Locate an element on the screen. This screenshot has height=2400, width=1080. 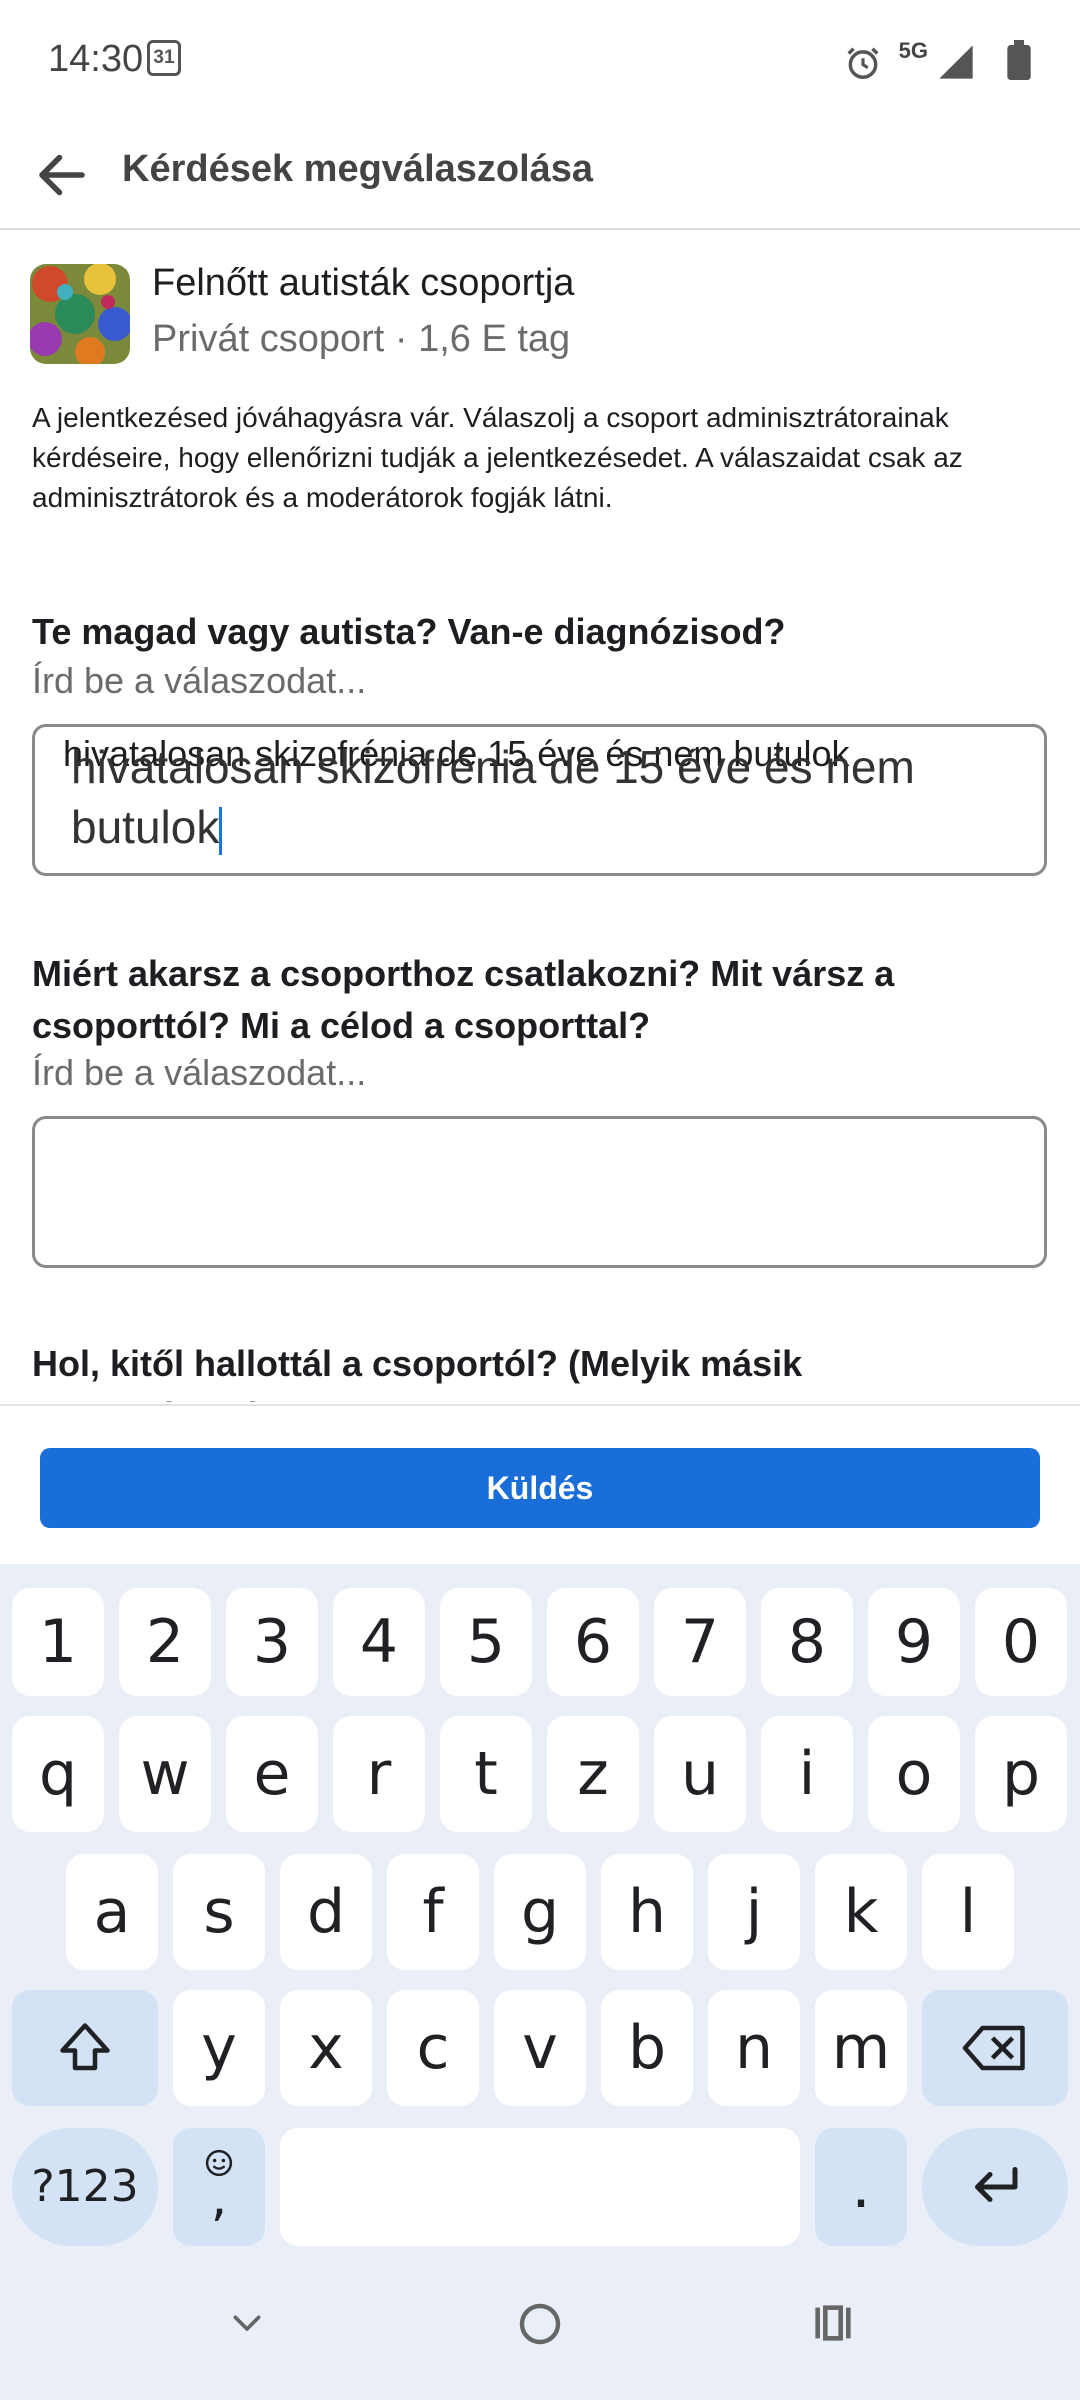
key-r: r is located at coordinates (379, 1774).